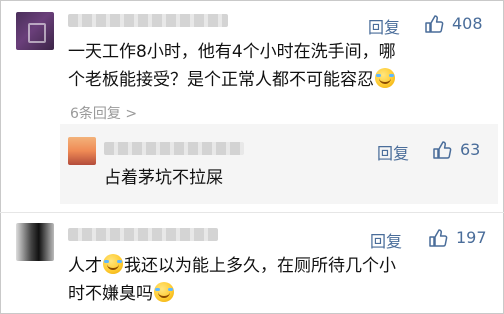 The height and width of the screenshot is (314, 504). I want to click on more-replies-link: 6条回复 >, so click(103, 113).